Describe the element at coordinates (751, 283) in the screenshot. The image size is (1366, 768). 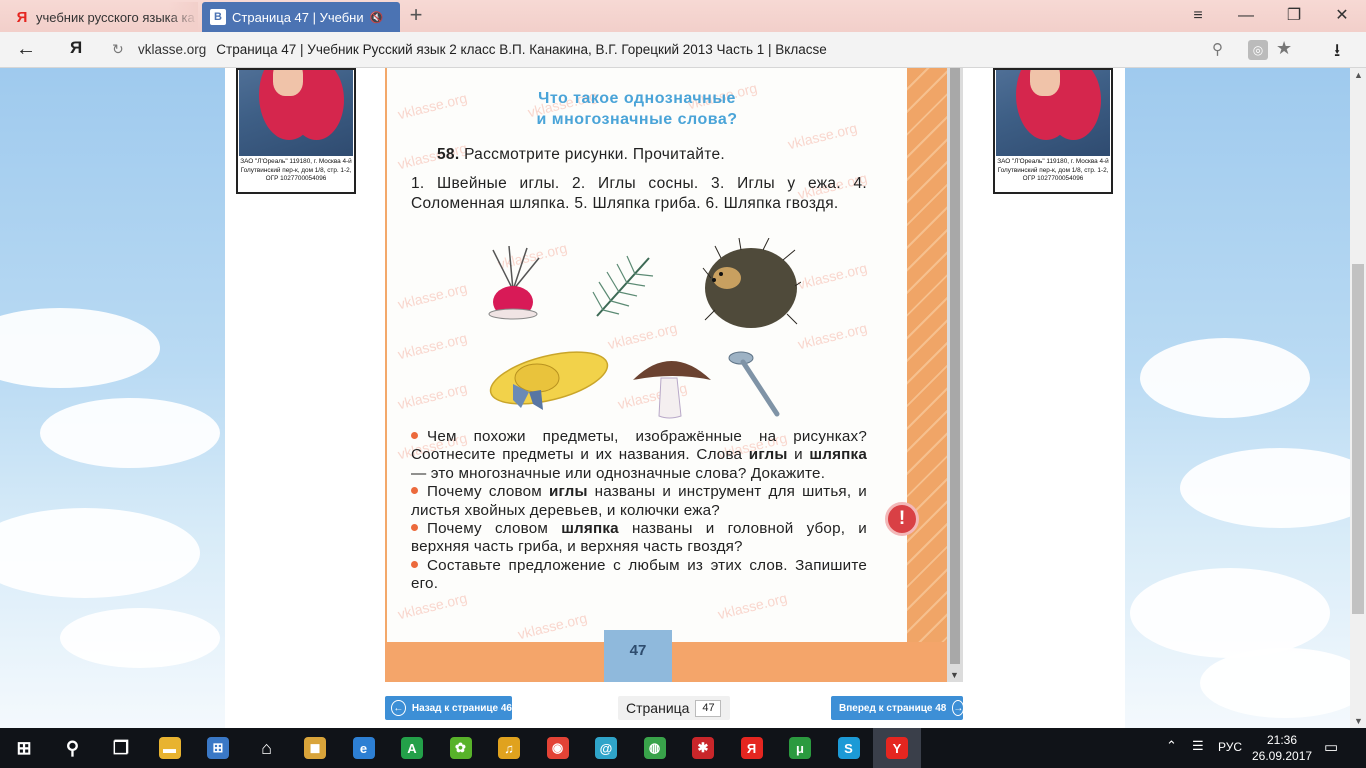
I see `hedgehog-illustration` at that location.